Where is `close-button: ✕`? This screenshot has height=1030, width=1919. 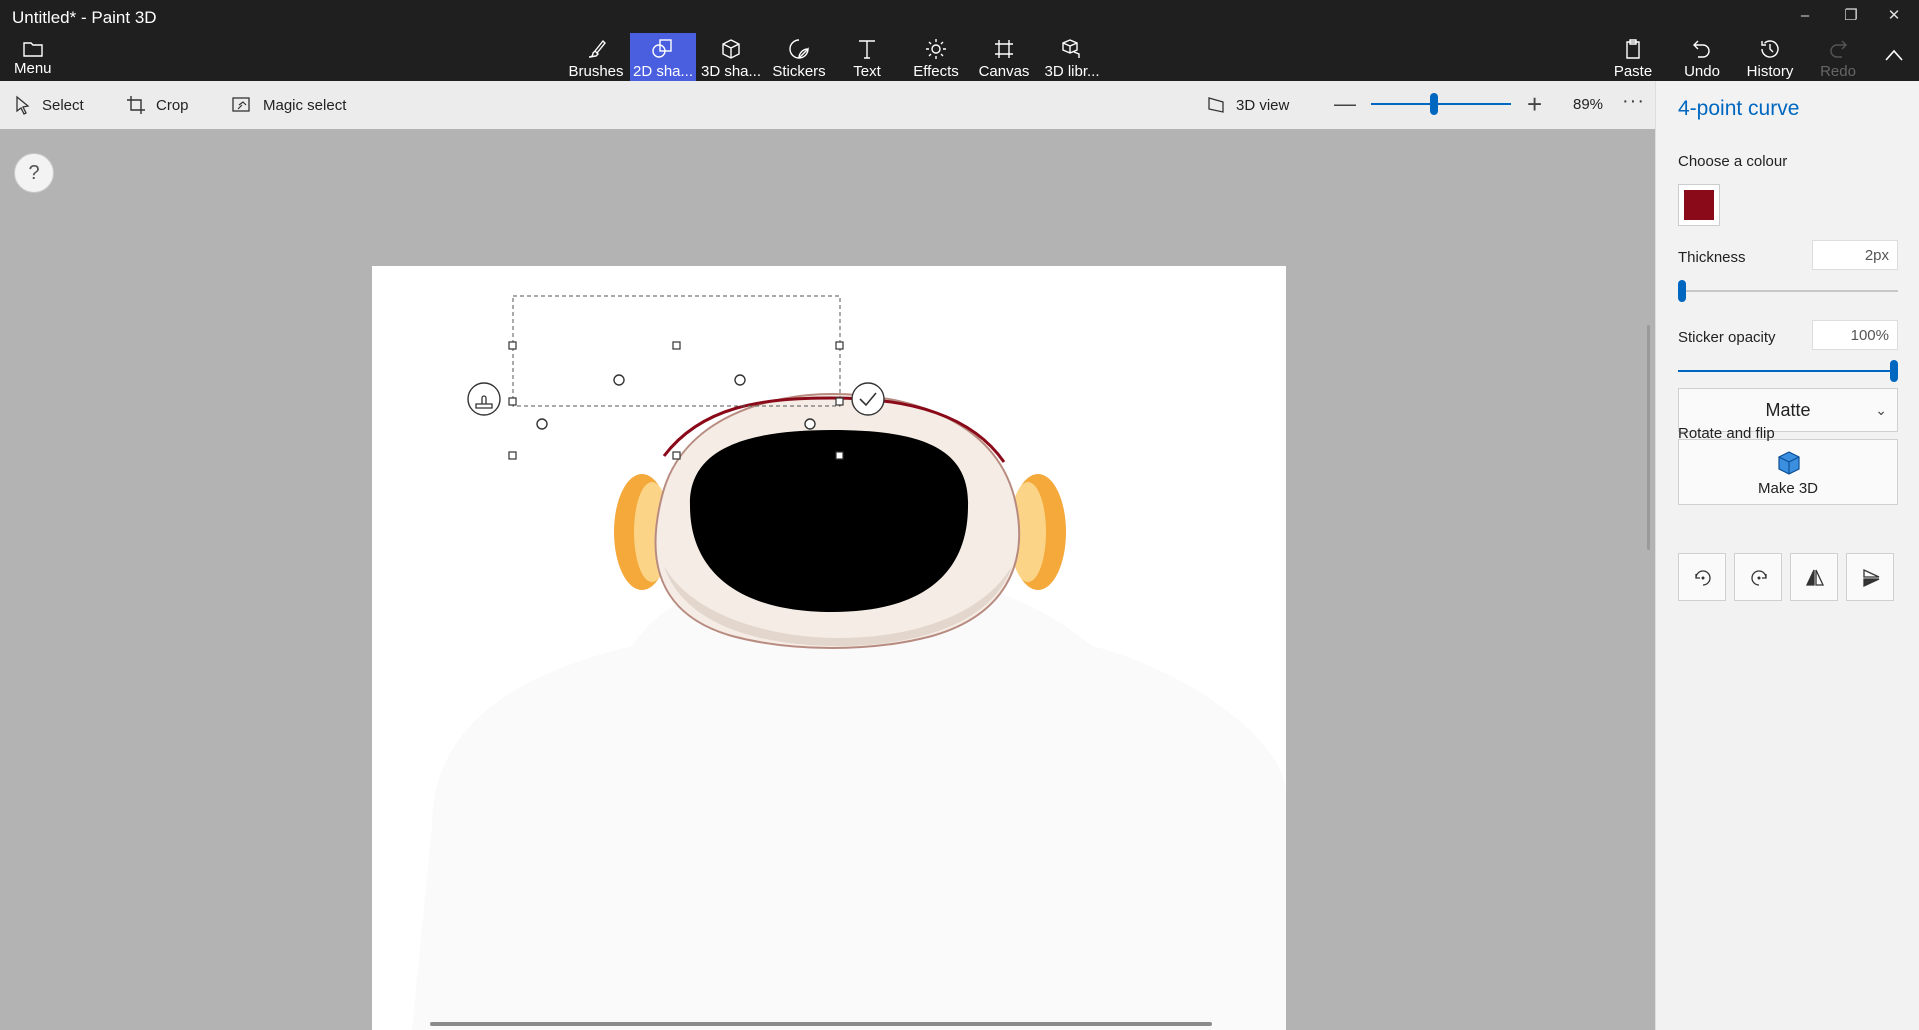 close-button: ✕ is located at coordinates (1894, 16).